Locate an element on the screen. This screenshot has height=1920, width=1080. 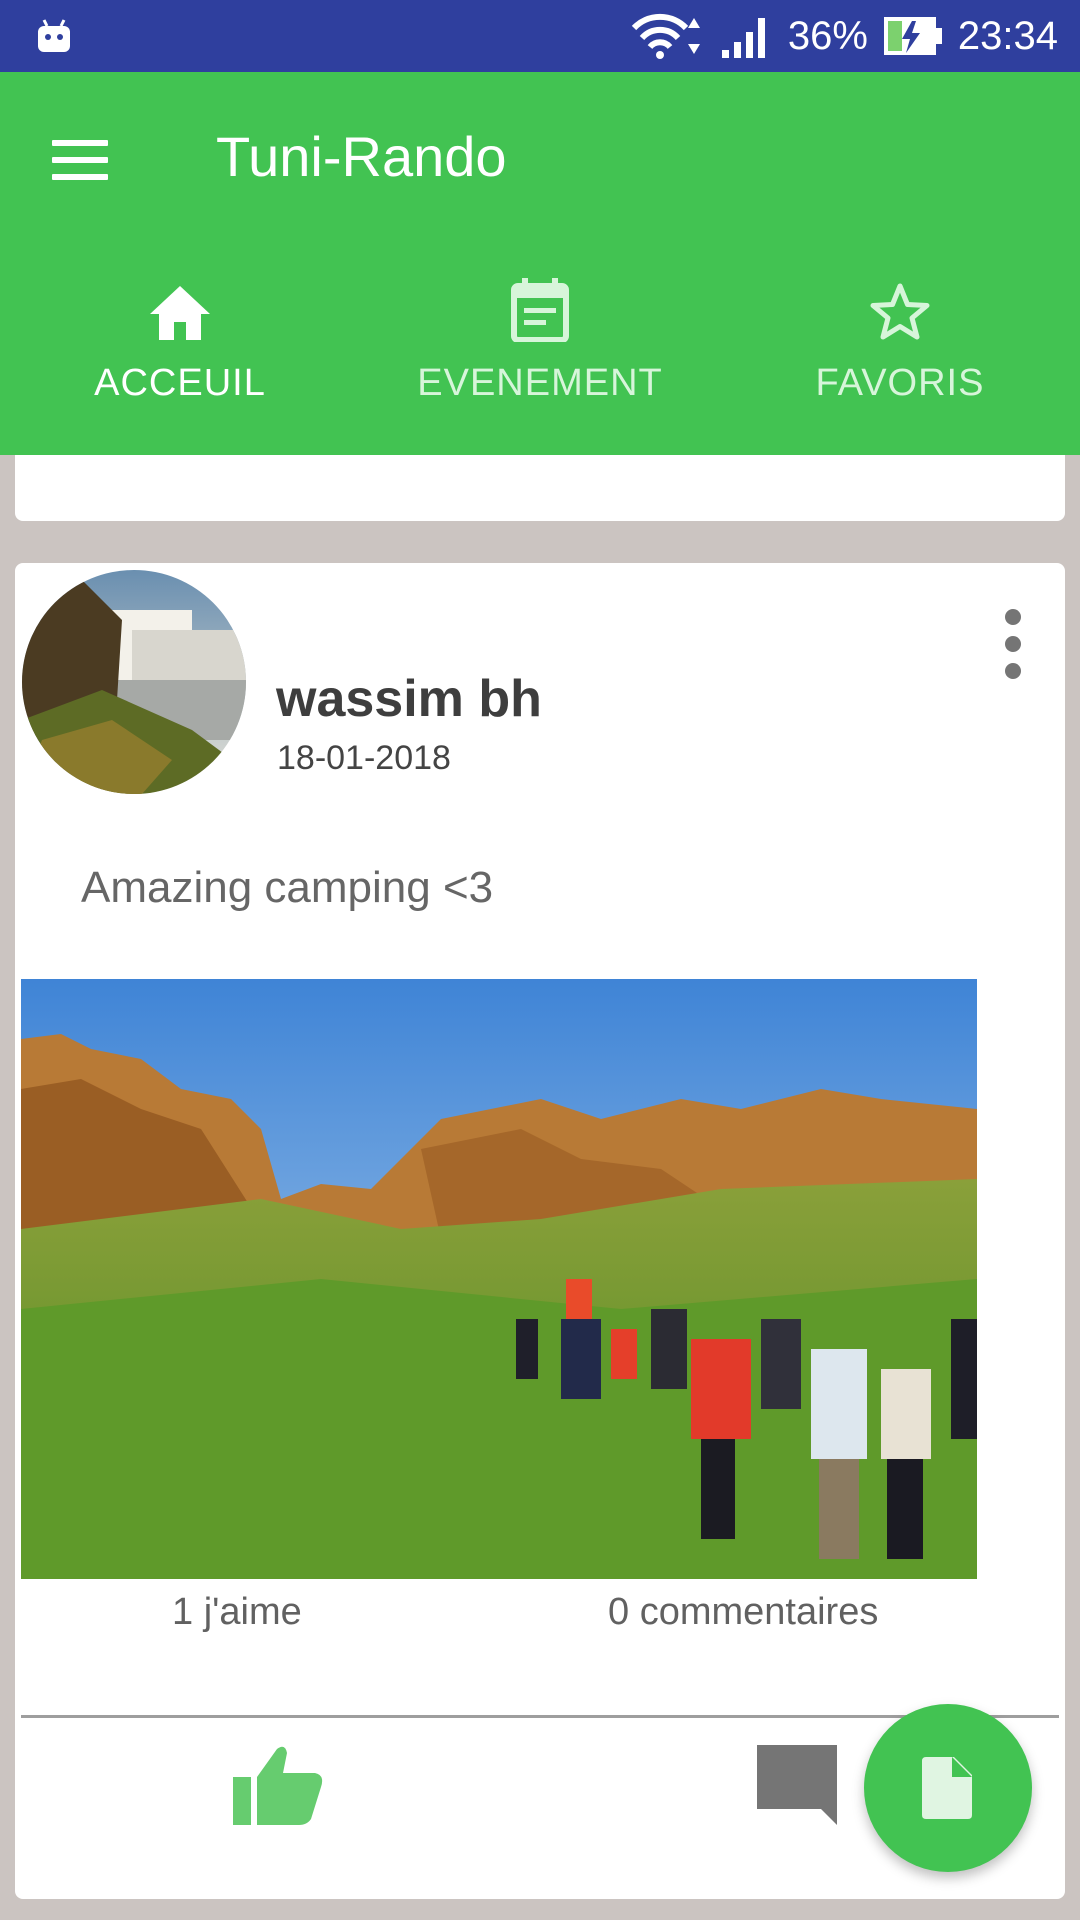
tab-label: FAVORIS is located at coordinates (900, 383).